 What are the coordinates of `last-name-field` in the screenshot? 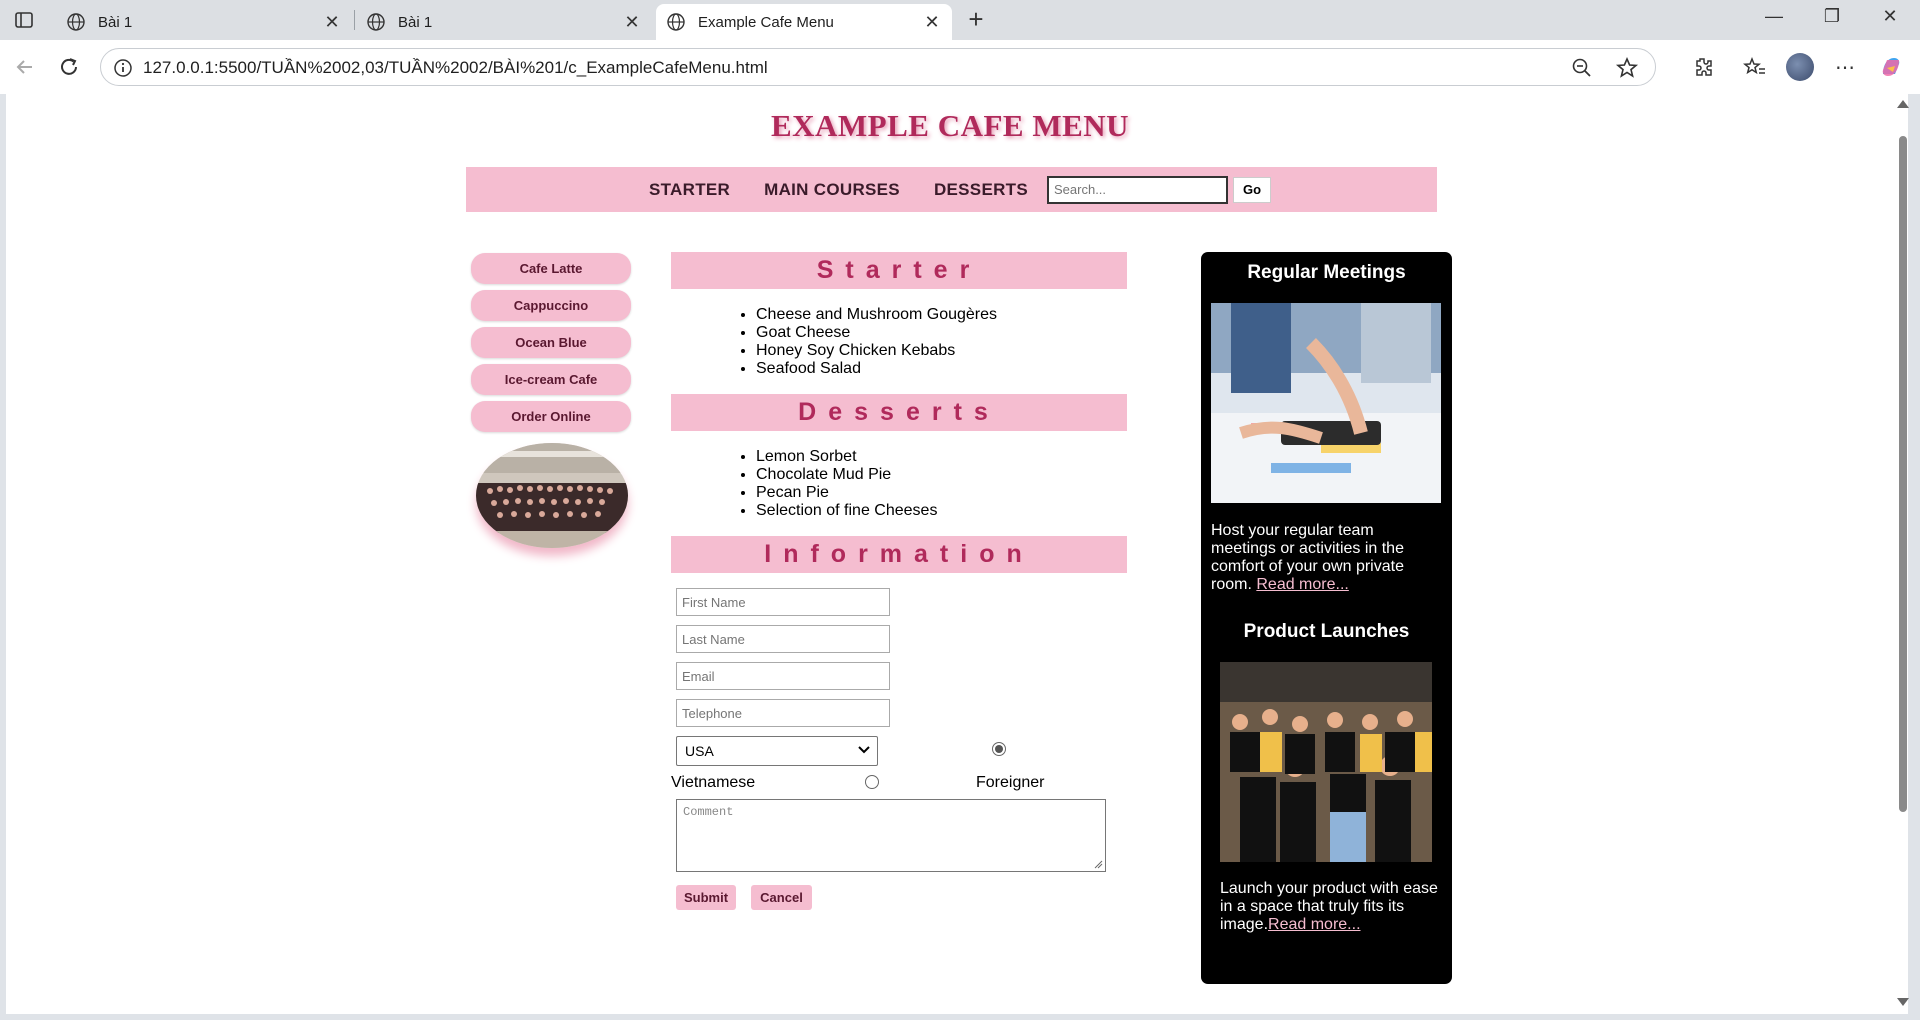 It's located at (783, 639).